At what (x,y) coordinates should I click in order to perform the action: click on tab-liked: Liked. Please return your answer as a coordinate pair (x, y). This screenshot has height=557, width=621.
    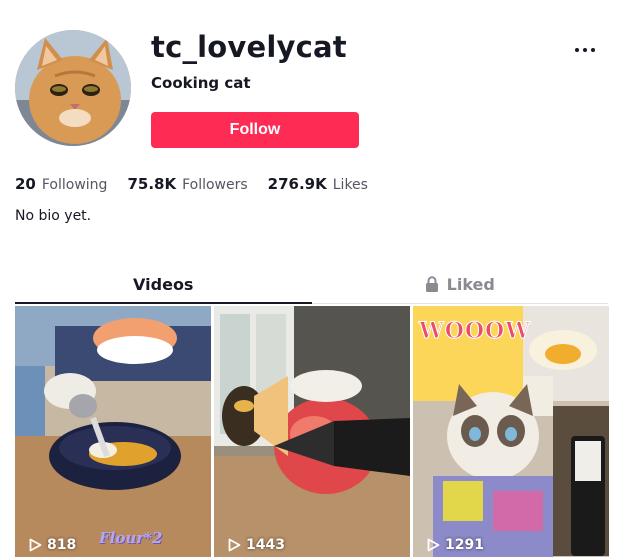
    Looking at the image, I should click on (460, 284).